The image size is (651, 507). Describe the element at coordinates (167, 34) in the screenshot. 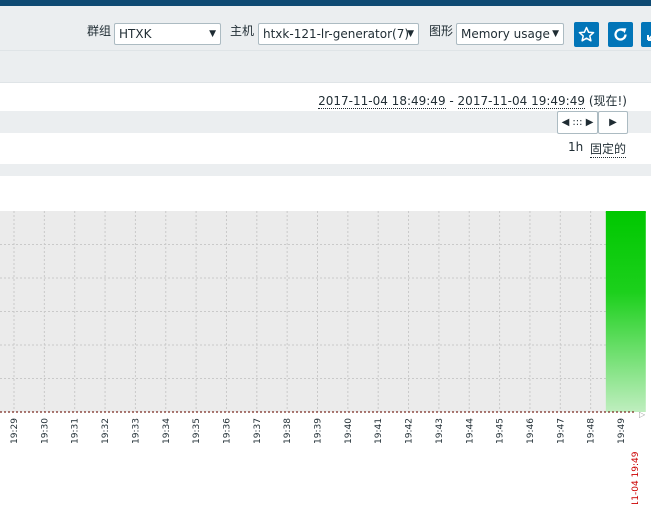

I see `group-select: HTXK ▼` at that location.